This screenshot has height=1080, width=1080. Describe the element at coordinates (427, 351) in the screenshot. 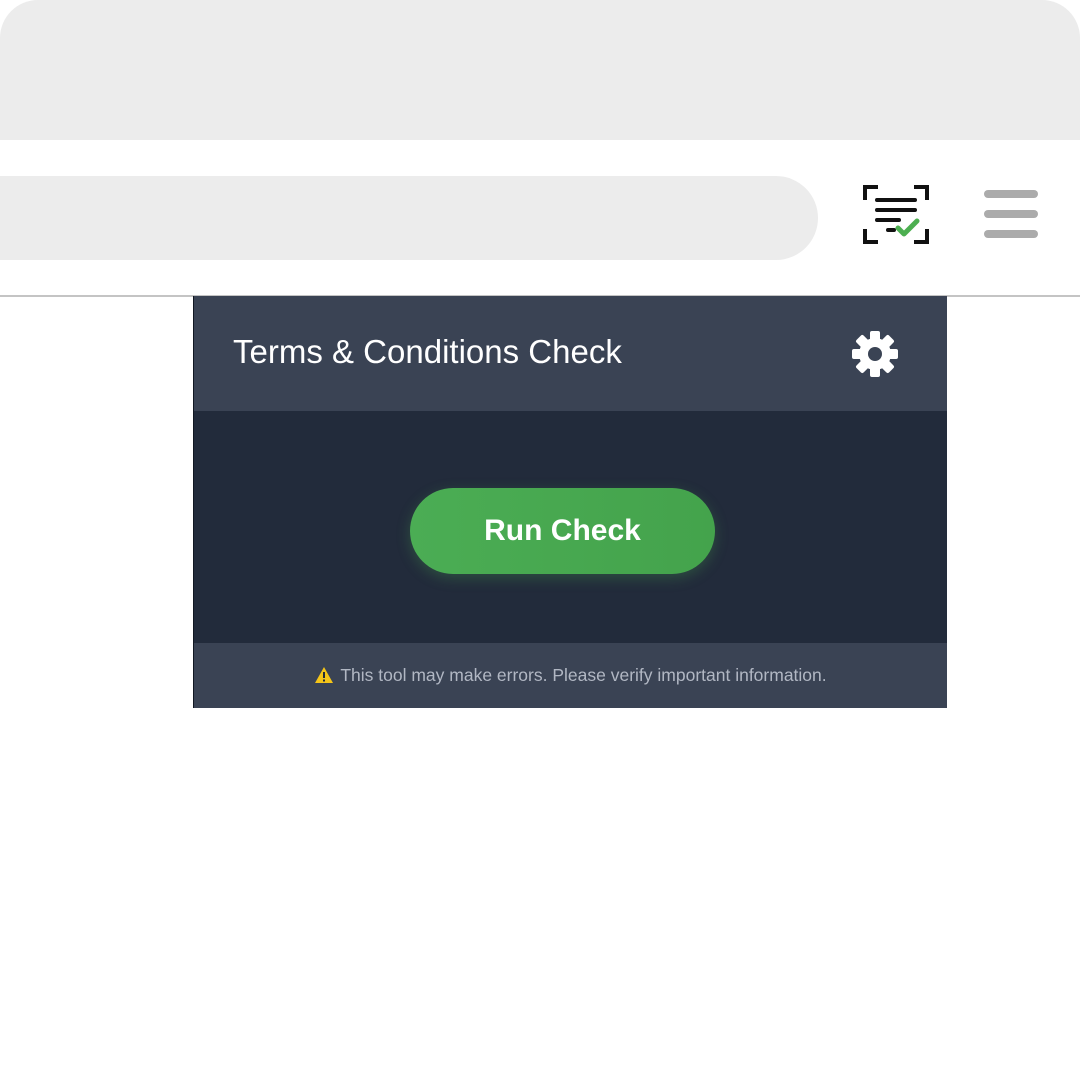

I see `popup-title: Terms & Conditions Check` at that location.